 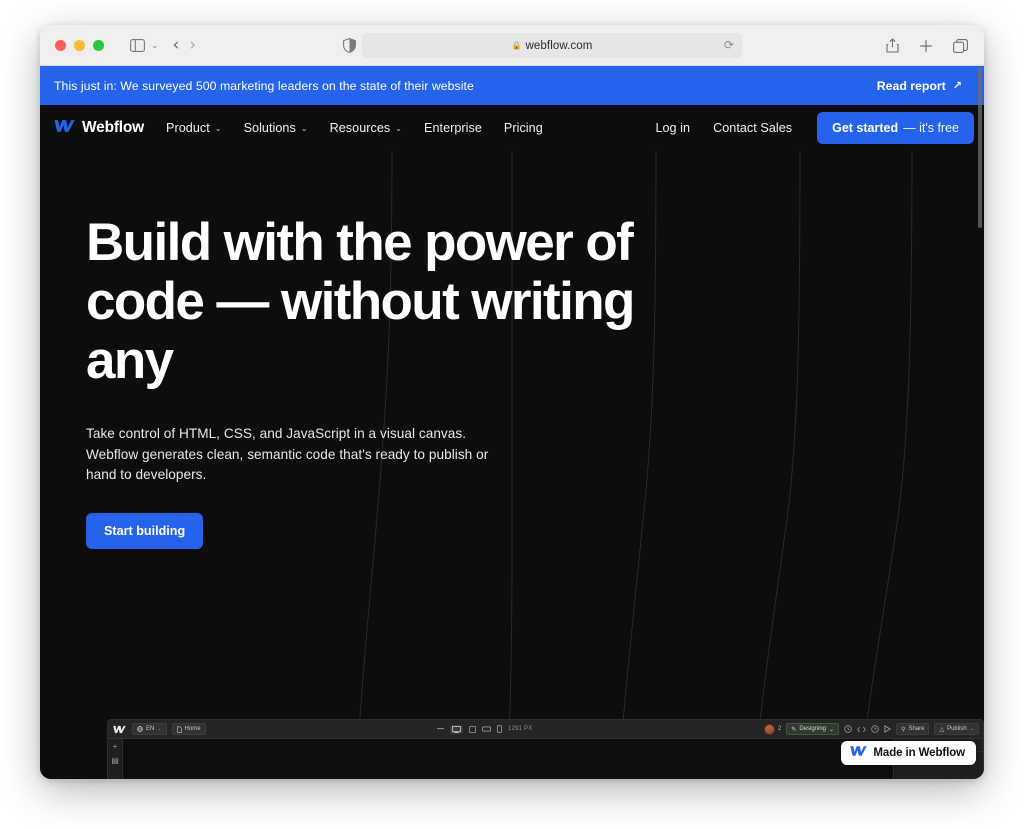 I want to click on get-started-label: Get started, so click(x=865, y=128).